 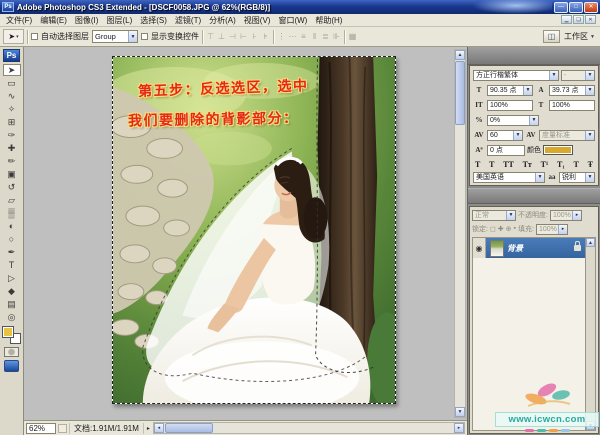 What do you see at coordinates (515, 229) in the screenshot?
I see `lock-icon: ▪` at bounding box center [515, 229].